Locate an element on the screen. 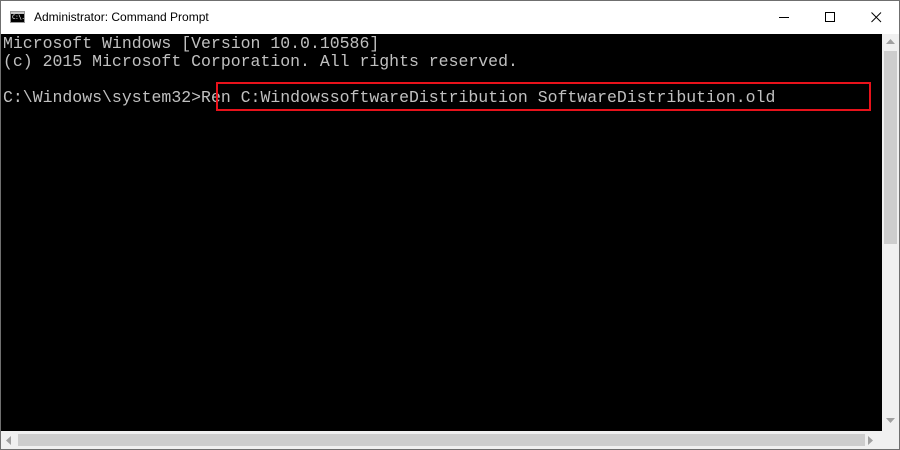 The image size is (900, 450). command-highlight-box is located at coordinates (543, 96).